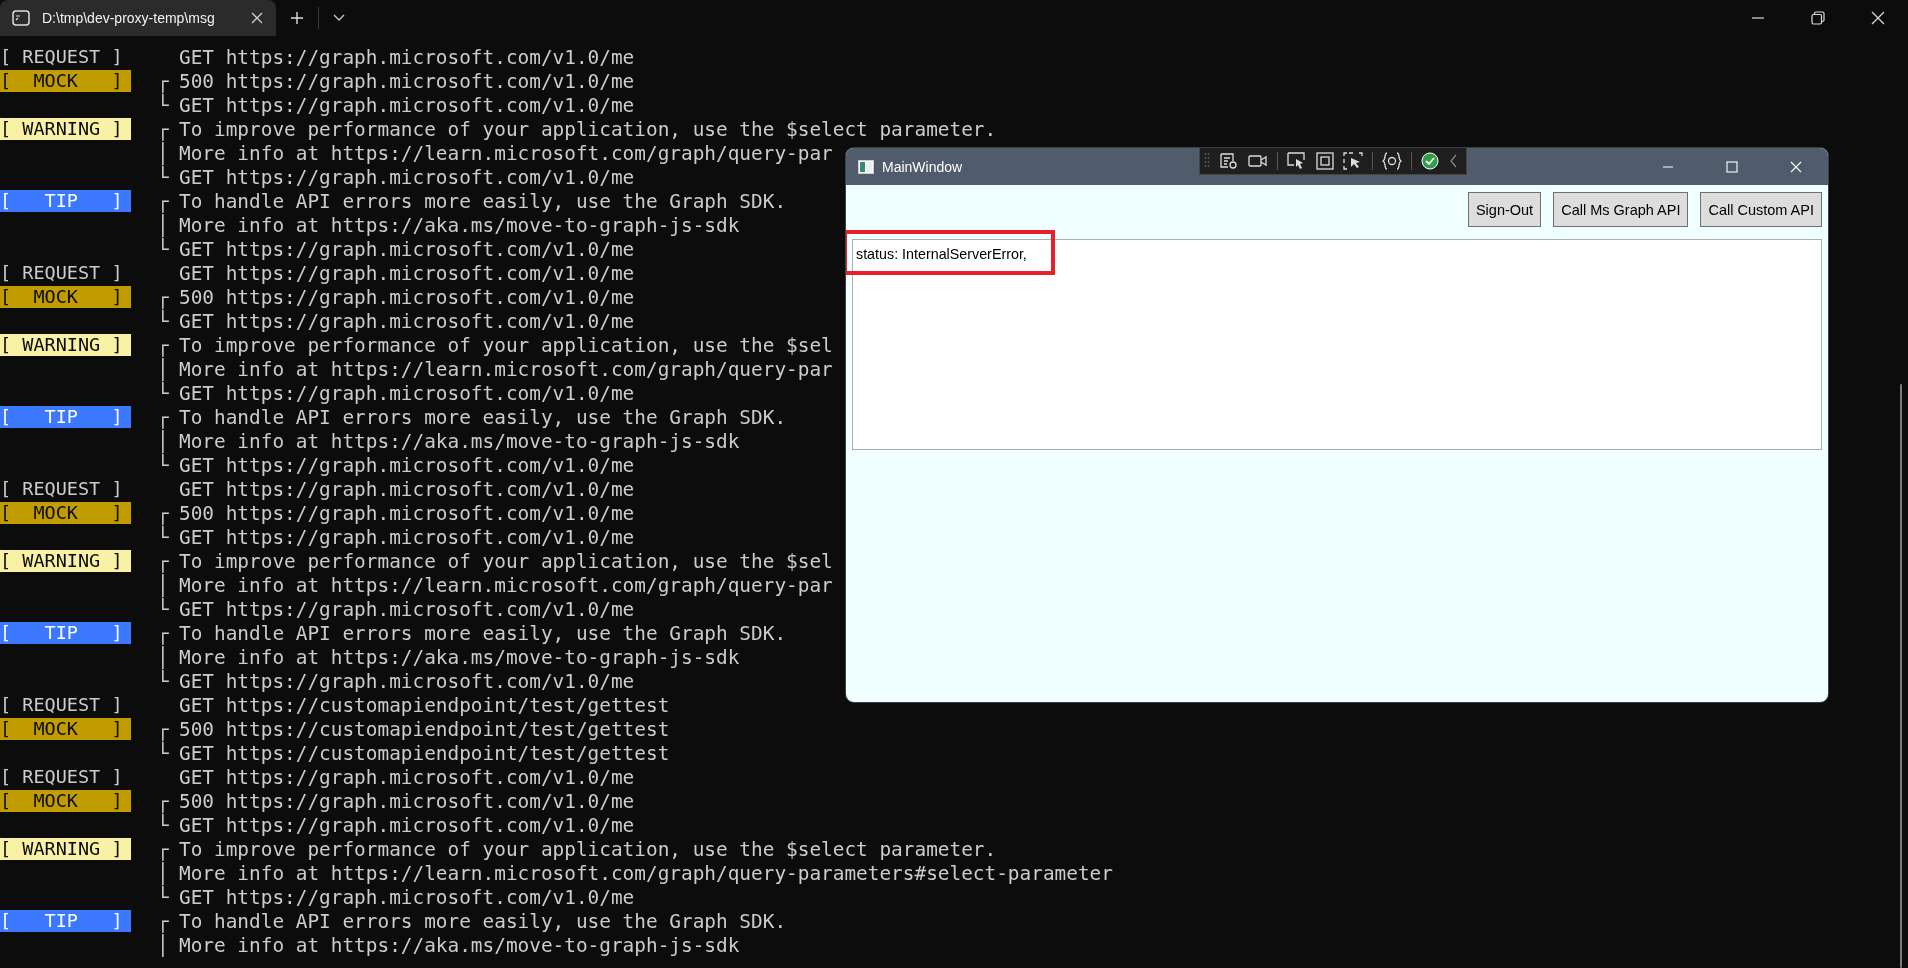 The width and height of the screenshot is (1908, 968). I want to click on terminal-icon, so click(21, 18).